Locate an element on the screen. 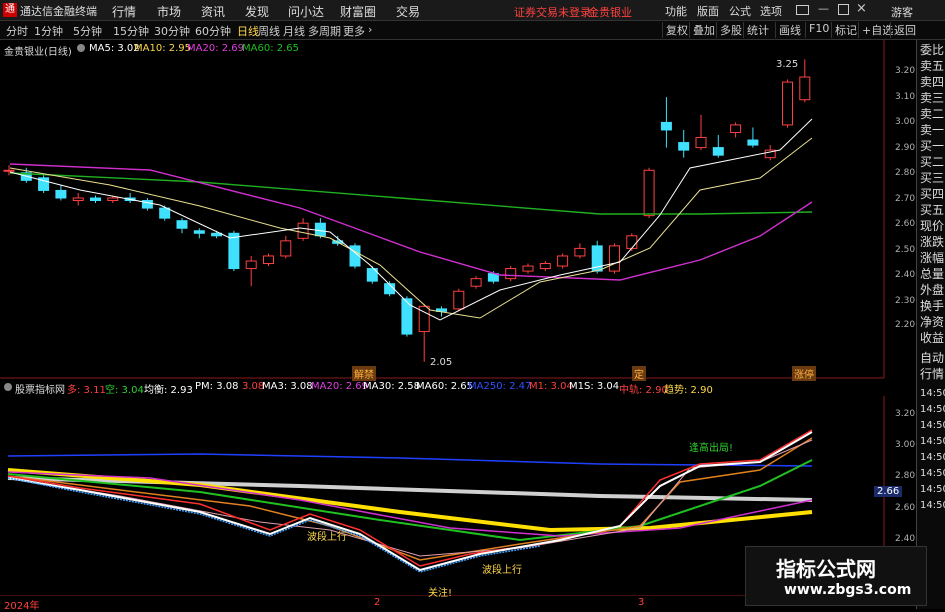  menu-wenxiaoda: 问小达 is located at coordinates (306, 11).